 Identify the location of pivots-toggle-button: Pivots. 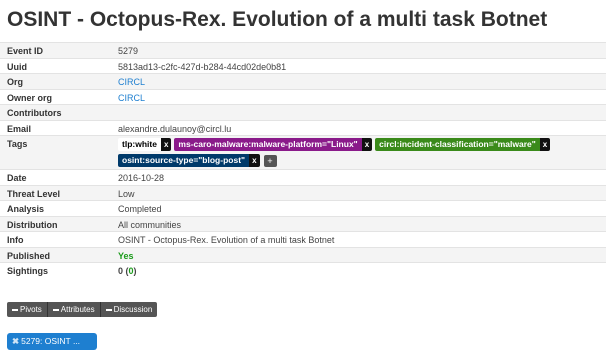
(27, 309).